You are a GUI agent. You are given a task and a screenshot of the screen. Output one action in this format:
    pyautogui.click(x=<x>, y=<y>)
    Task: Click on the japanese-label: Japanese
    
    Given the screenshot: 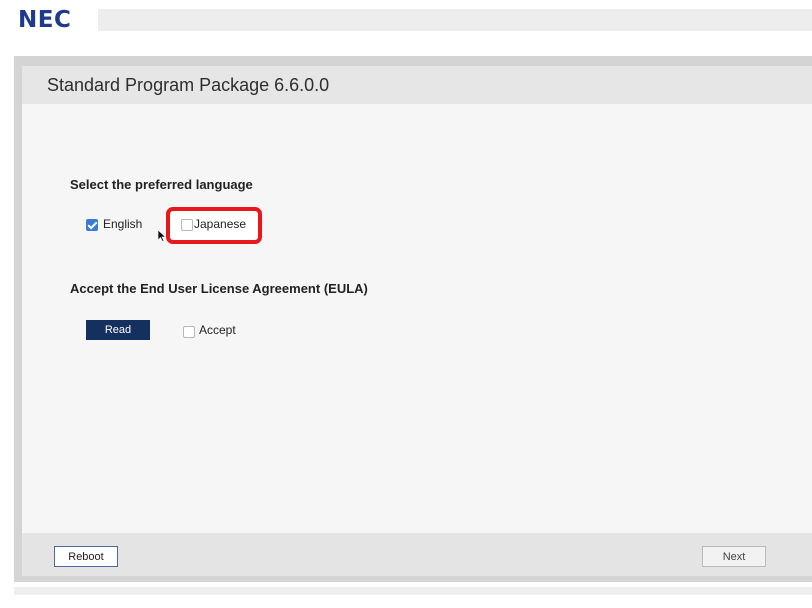 What is the action you would take?
    pyautogui.click(x=220, y=224)
    